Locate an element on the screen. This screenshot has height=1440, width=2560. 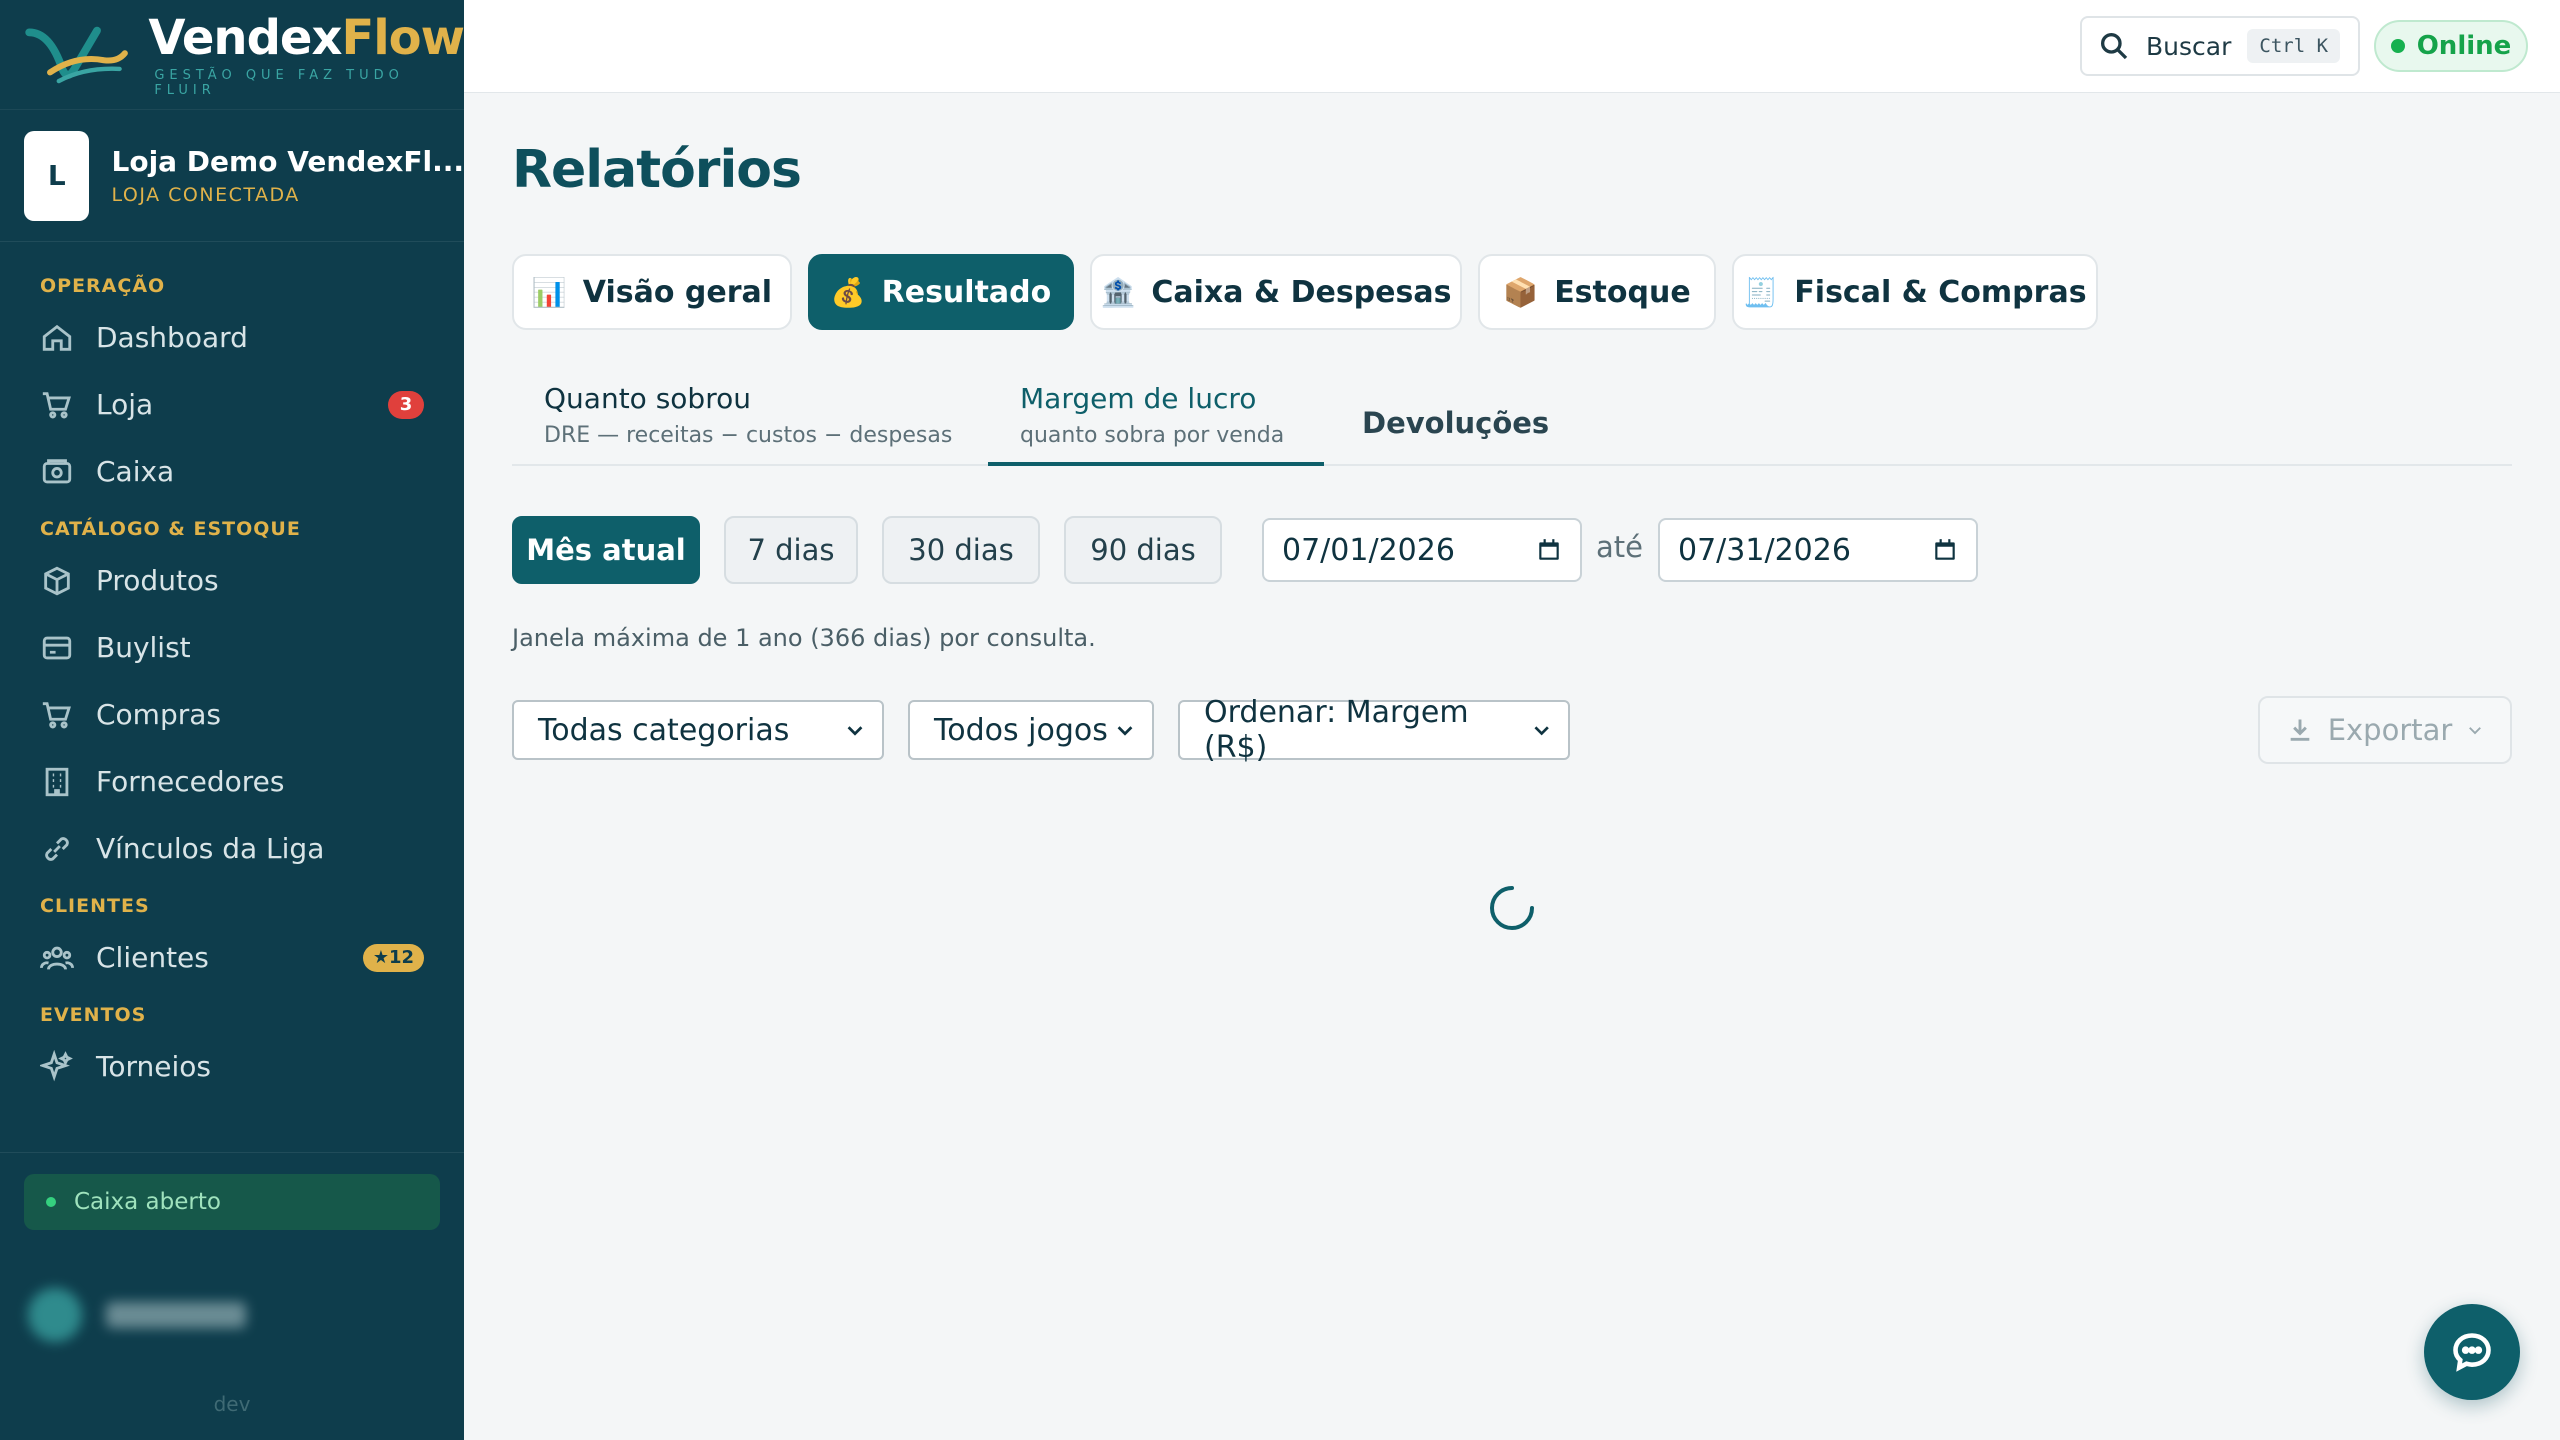
tab-fiscal-compras: 🧾 Fiscal & Compras is located at coordinates (1915, 292).